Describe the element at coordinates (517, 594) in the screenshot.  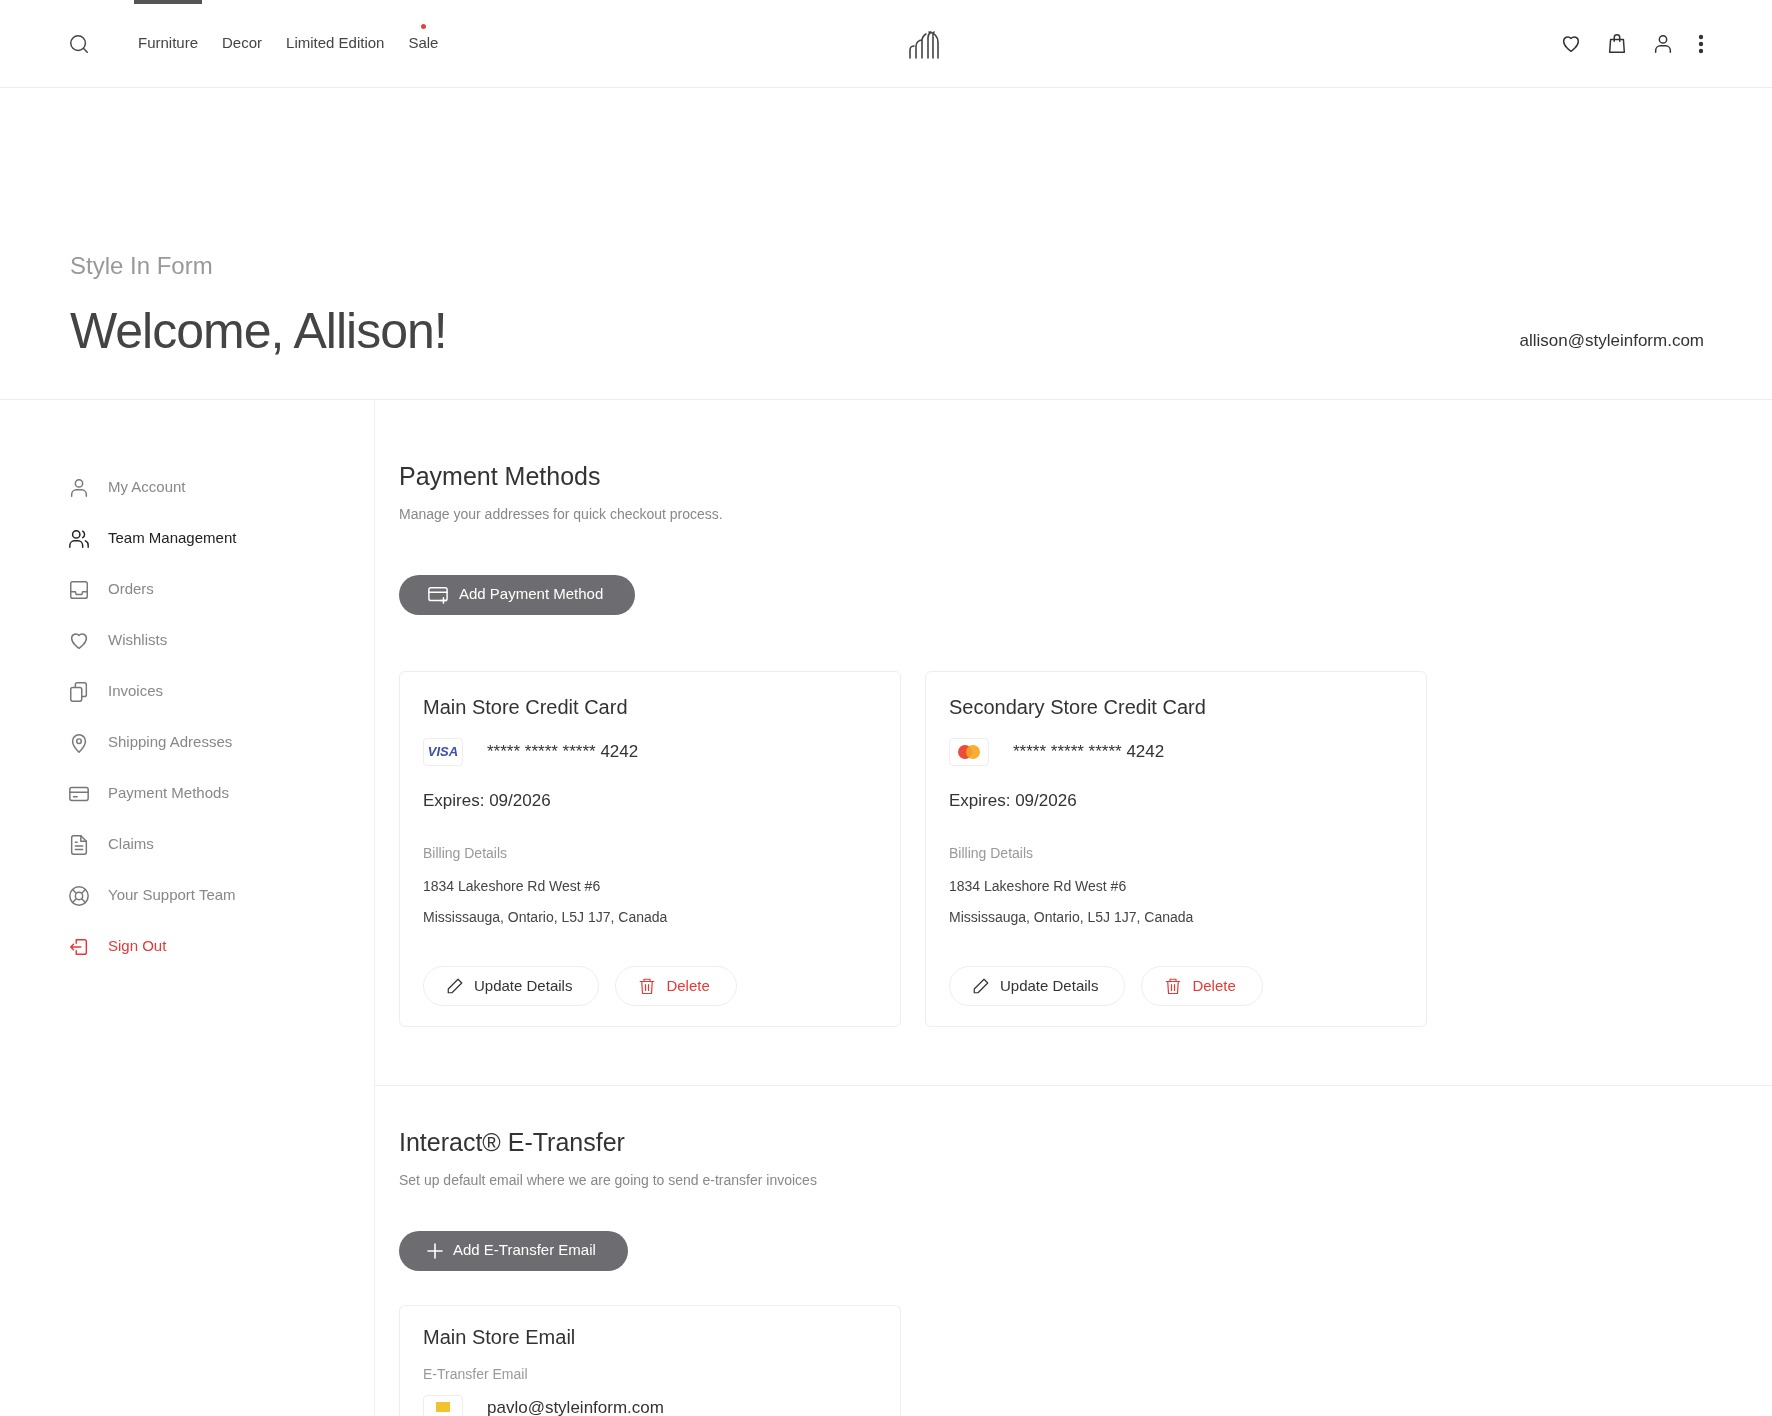
I see `add-payment-button: Add Payment Method` at that location.